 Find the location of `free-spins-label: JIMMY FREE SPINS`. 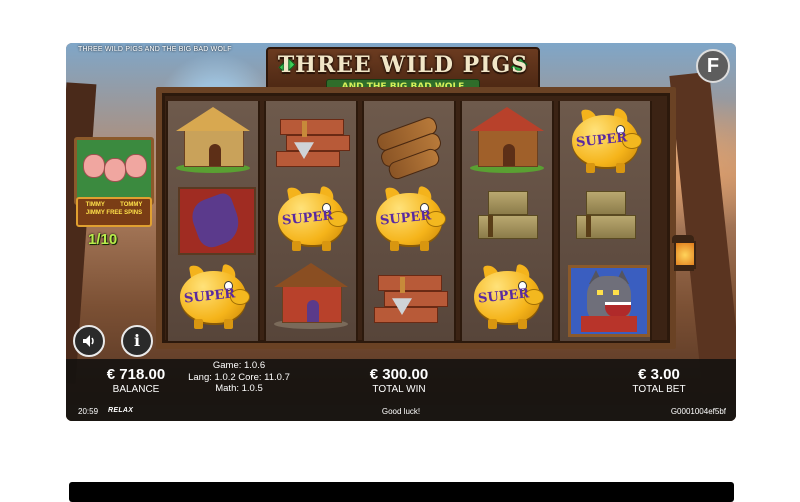

free-spins-label: JIMMY FREE SPINS is located at coordinates (114, 213).